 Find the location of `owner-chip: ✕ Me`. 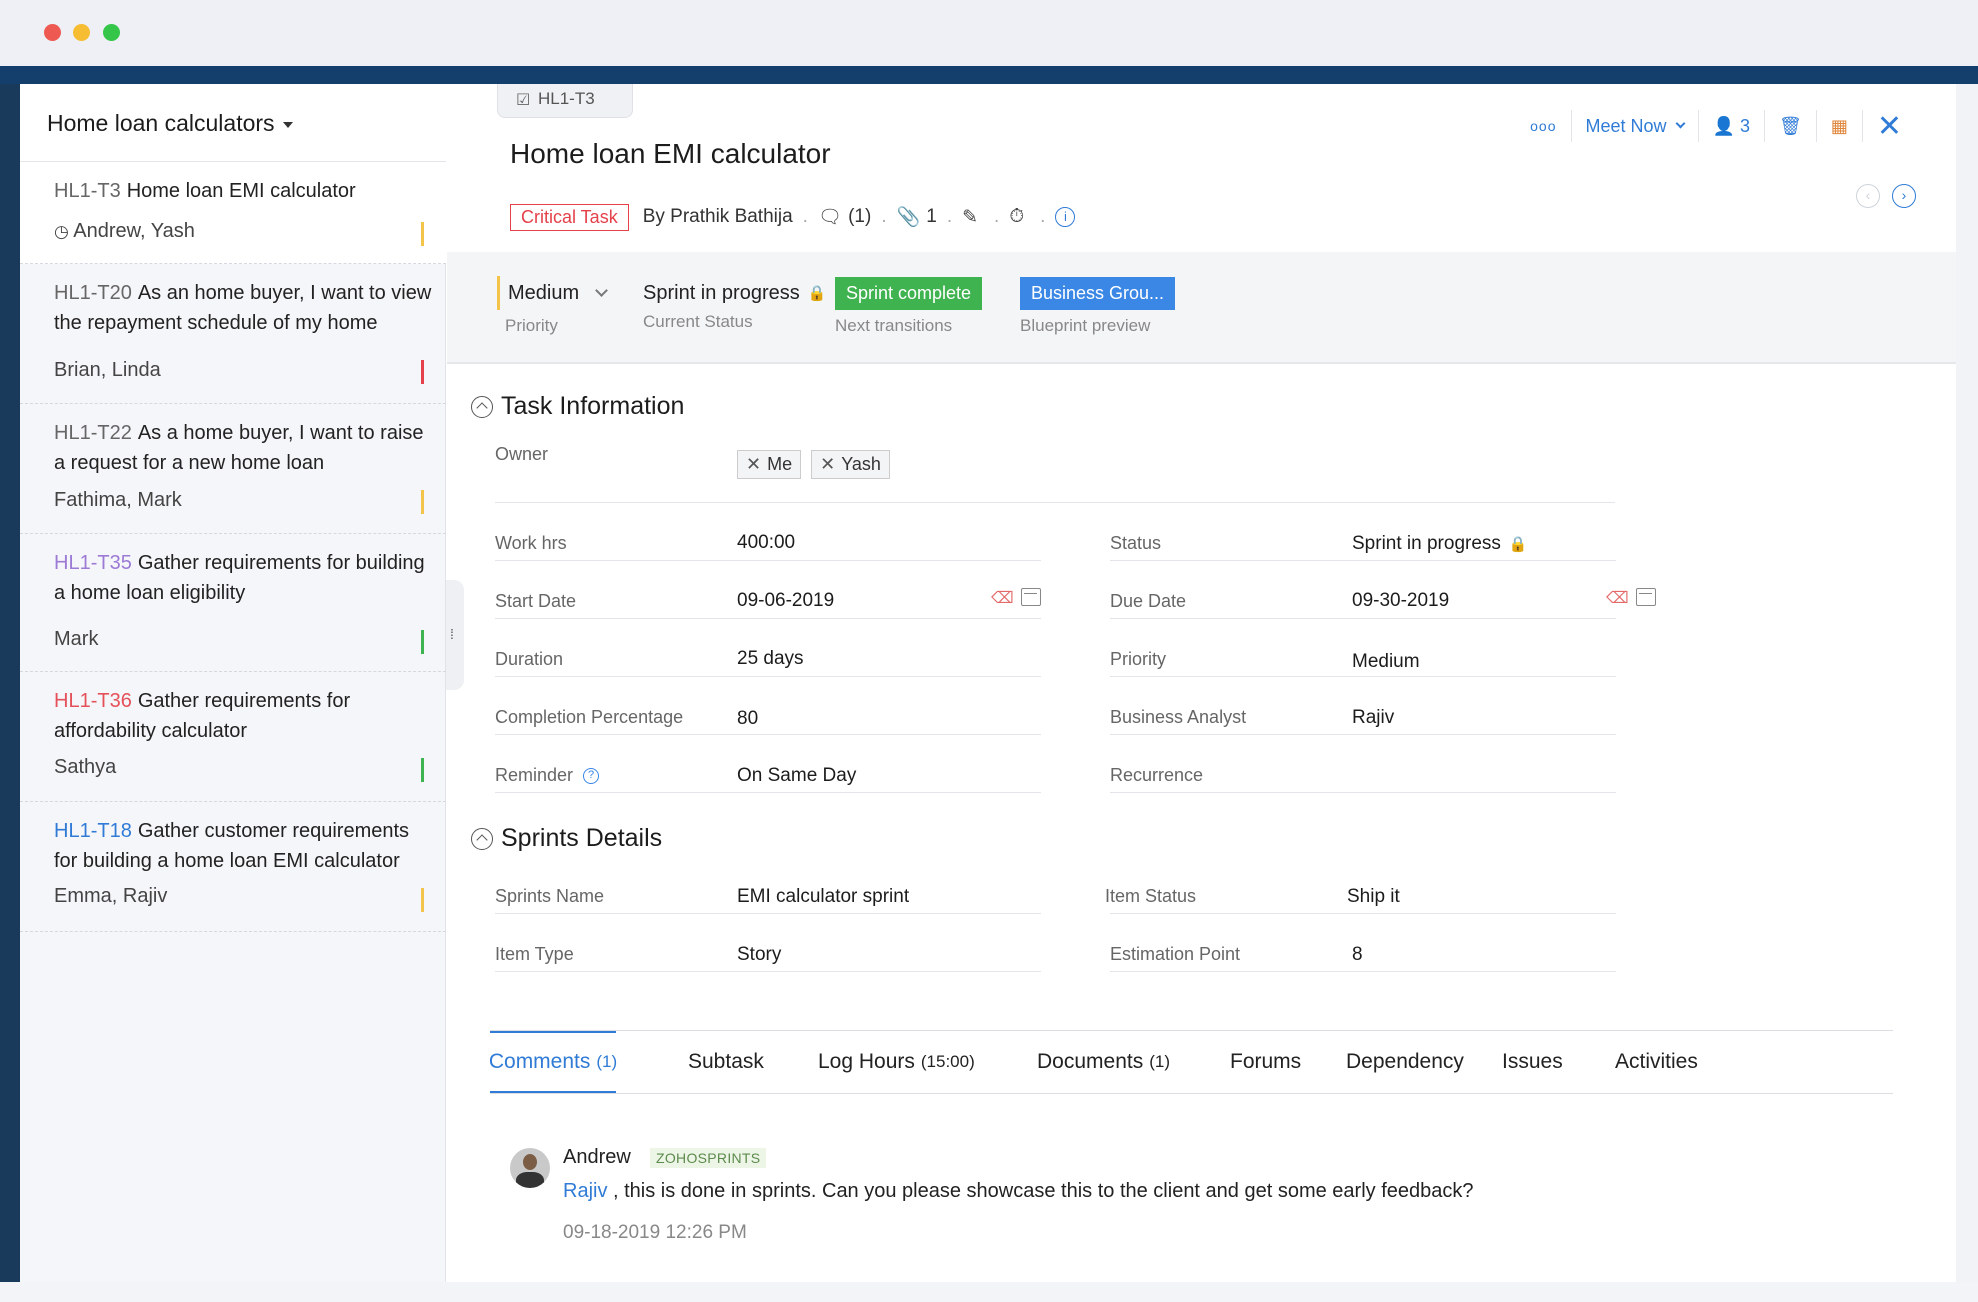

owner-chip: ✕ Me is located at coordinates (769, 464).